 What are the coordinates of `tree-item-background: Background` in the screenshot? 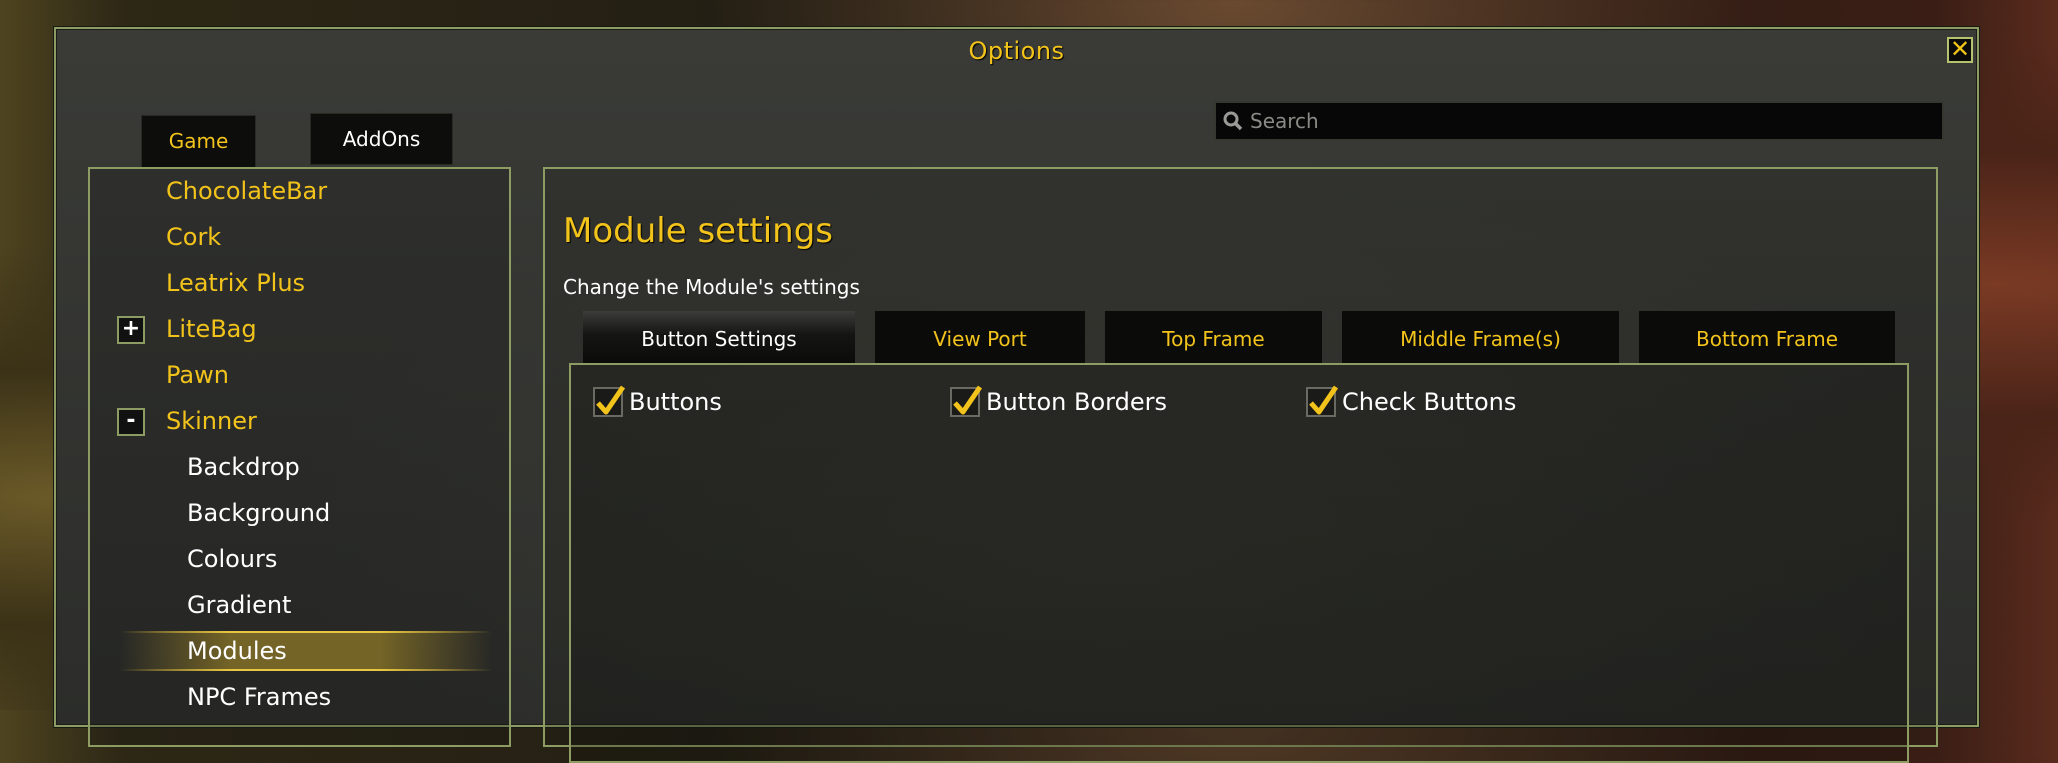 It's located at (290, 513).